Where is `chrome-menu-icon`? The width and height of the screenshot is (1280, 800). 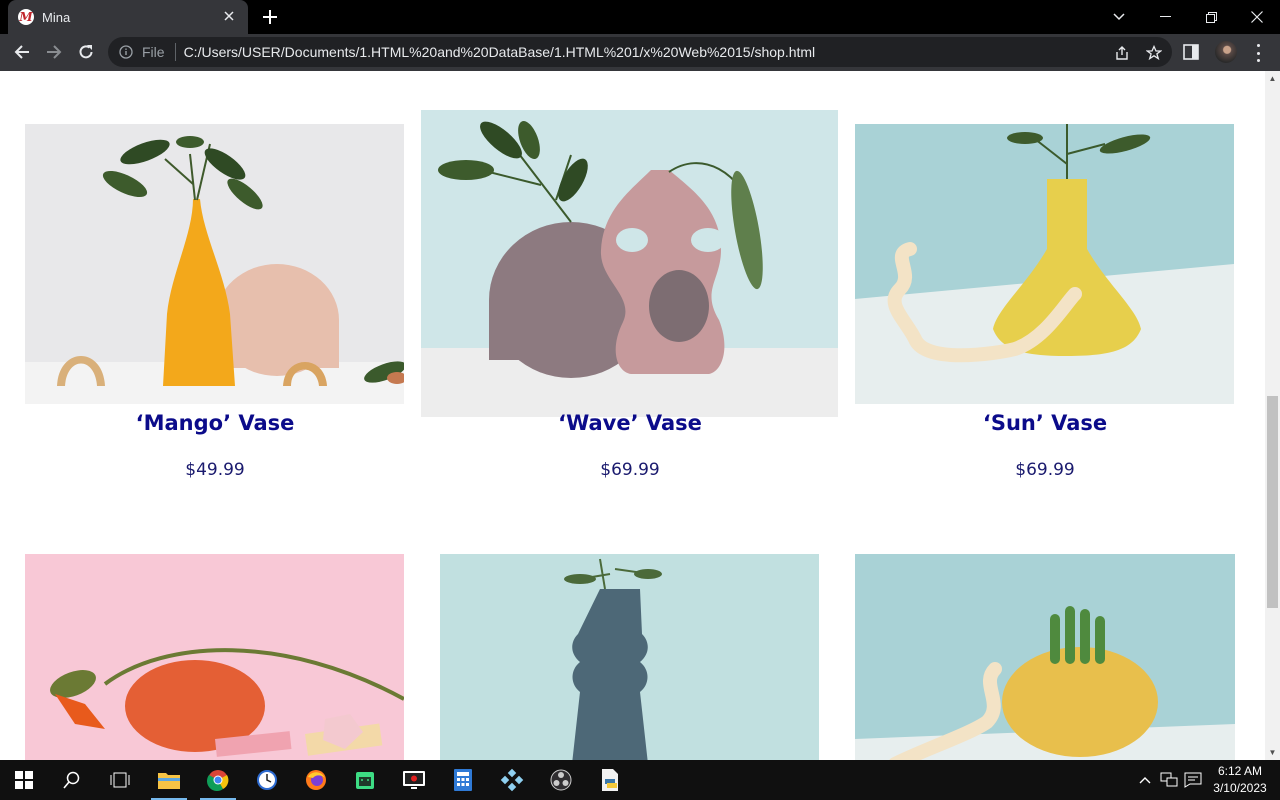 chrome-menu-icon is located at coordinates (1258, 53).